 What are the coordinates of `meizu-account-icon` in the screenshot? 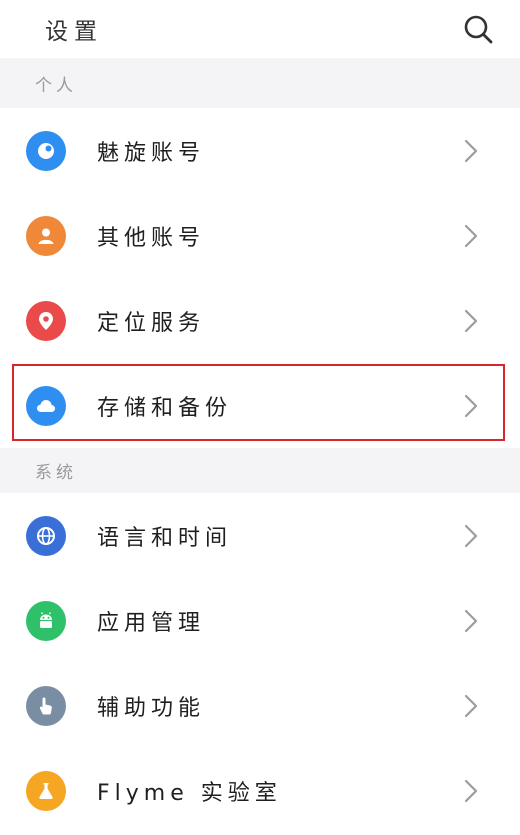 It's located at (46, 150).